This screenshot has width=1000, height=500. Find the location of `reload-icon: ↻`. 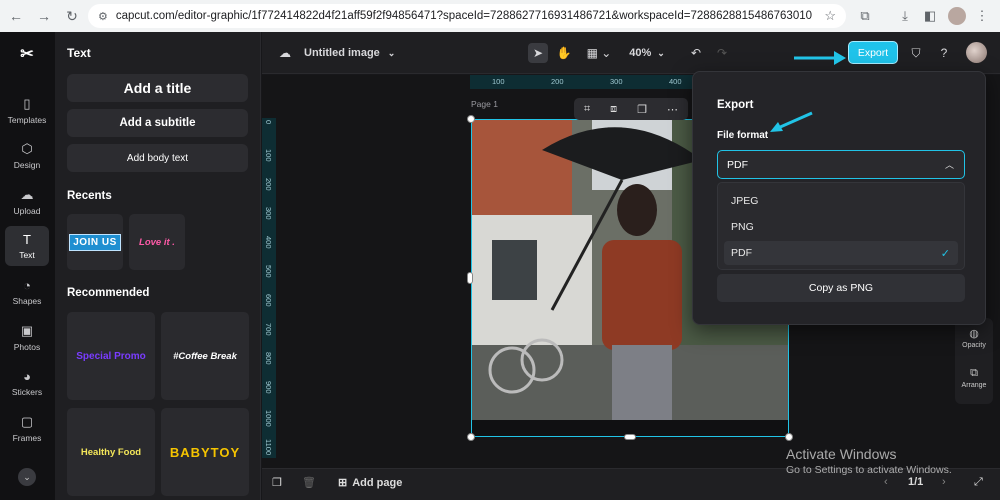

reload-icon: ↻ is located at coordinates (72, 16).